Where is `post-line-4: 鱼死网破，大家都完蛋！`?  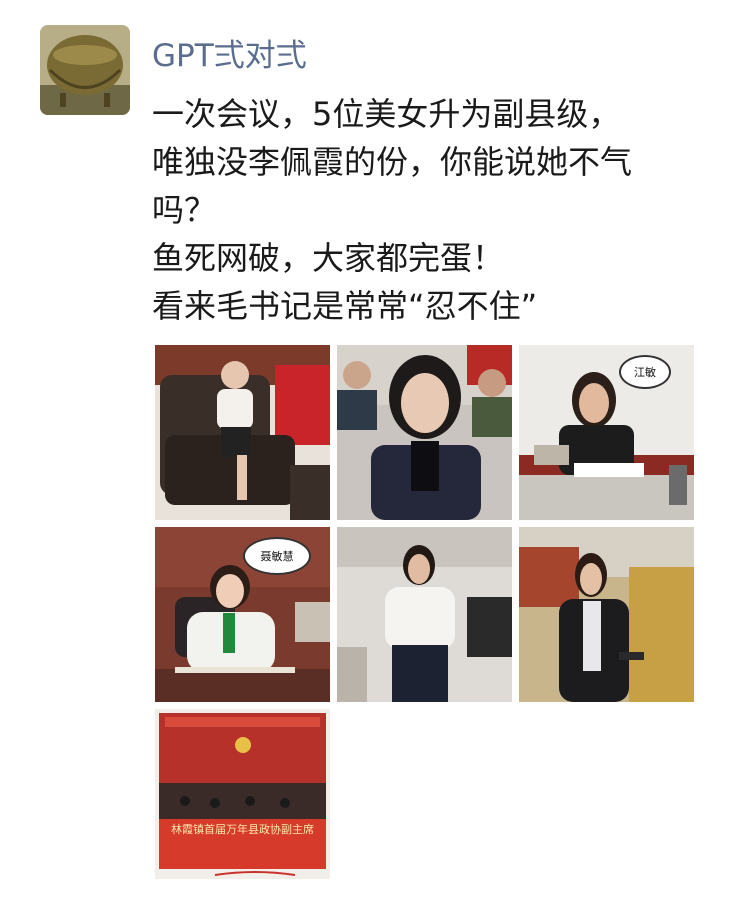 post-line-4: 鱼死网破，大家都完蛋！ is located at coordinates (328, 258).